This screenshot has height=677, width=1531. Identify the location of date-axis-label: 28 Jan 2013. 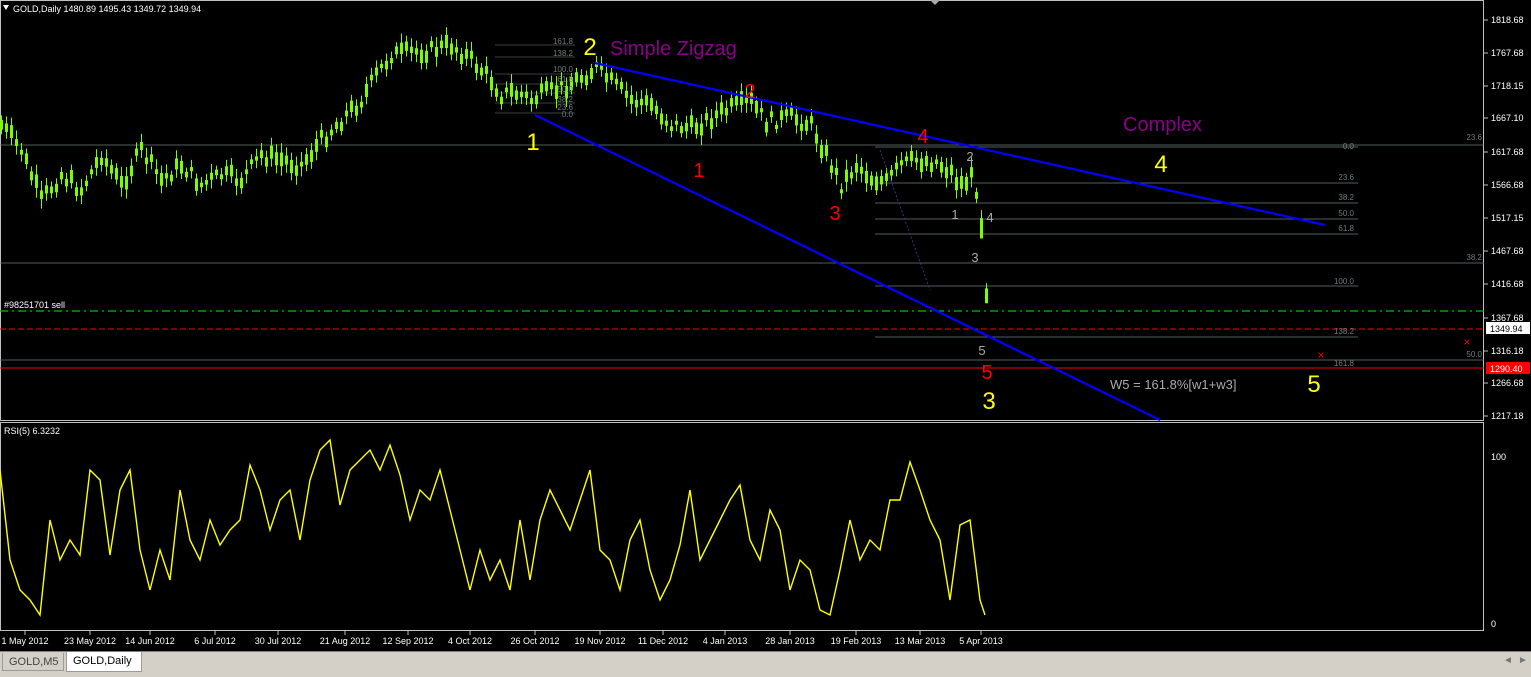
(790, 641).